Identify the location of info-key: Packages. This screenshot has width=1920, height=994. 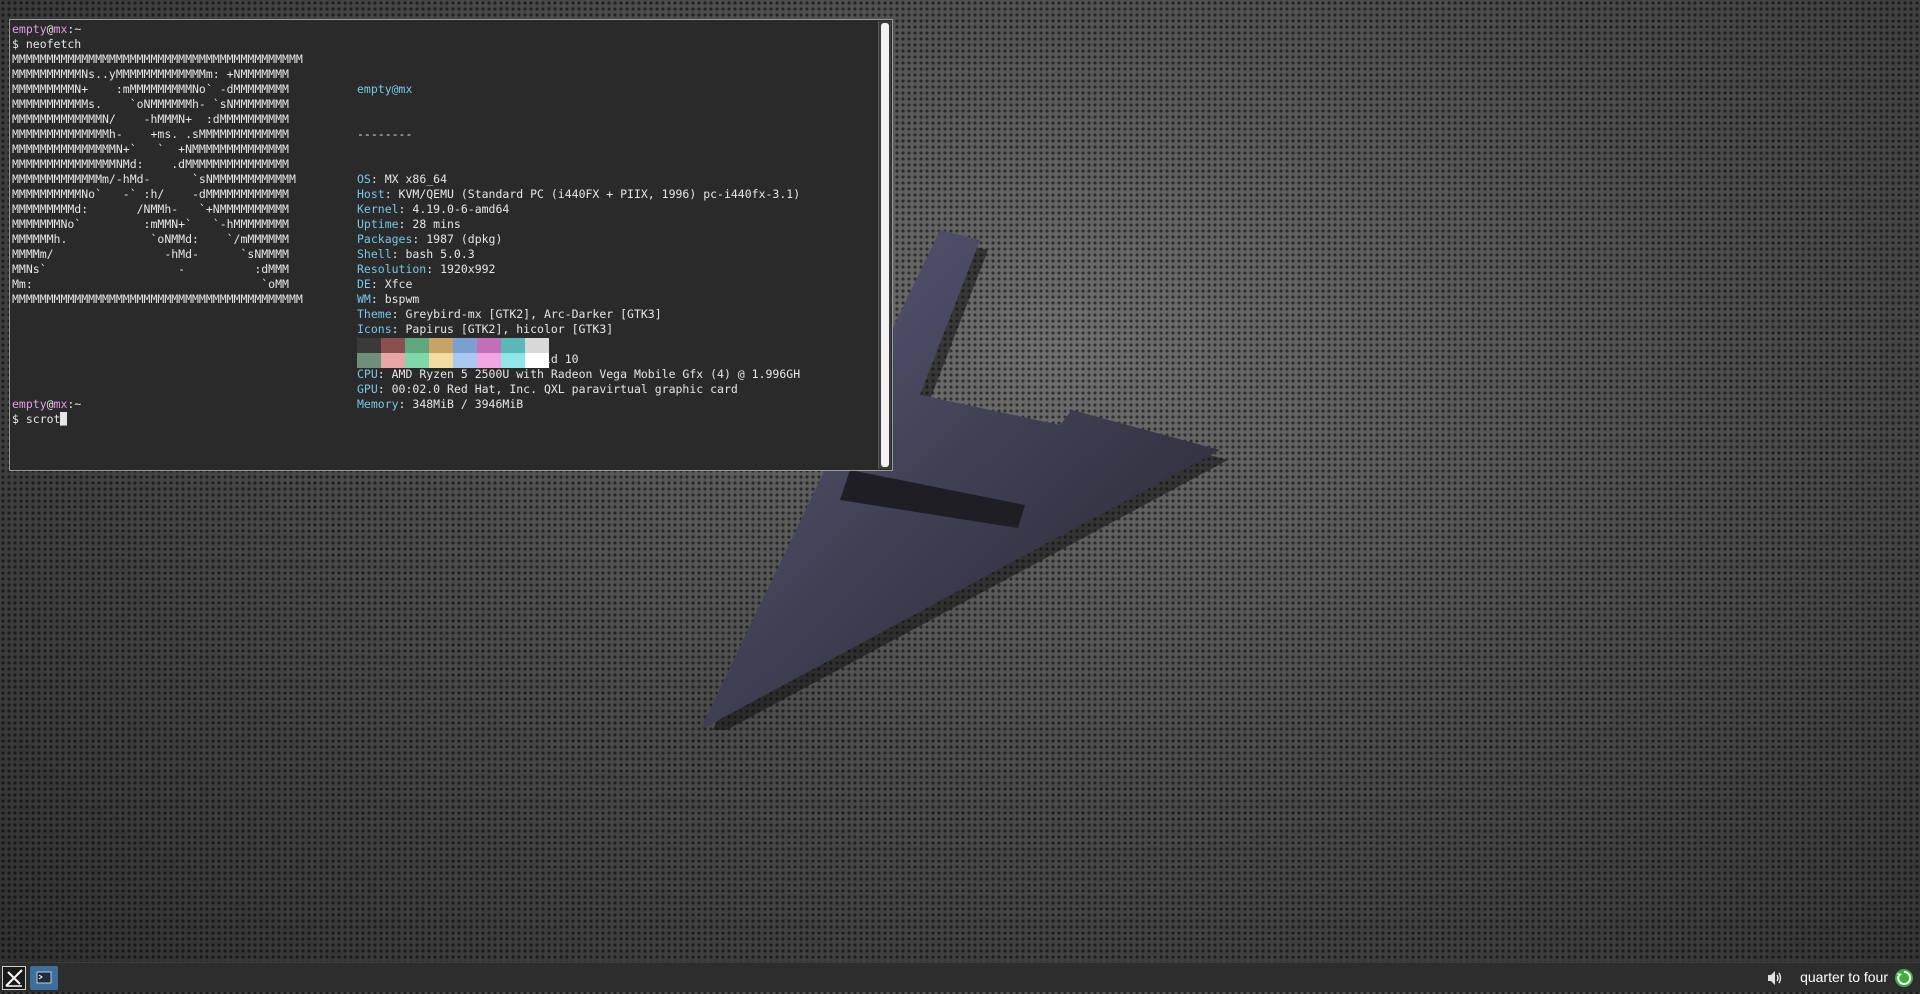
(385, 239).